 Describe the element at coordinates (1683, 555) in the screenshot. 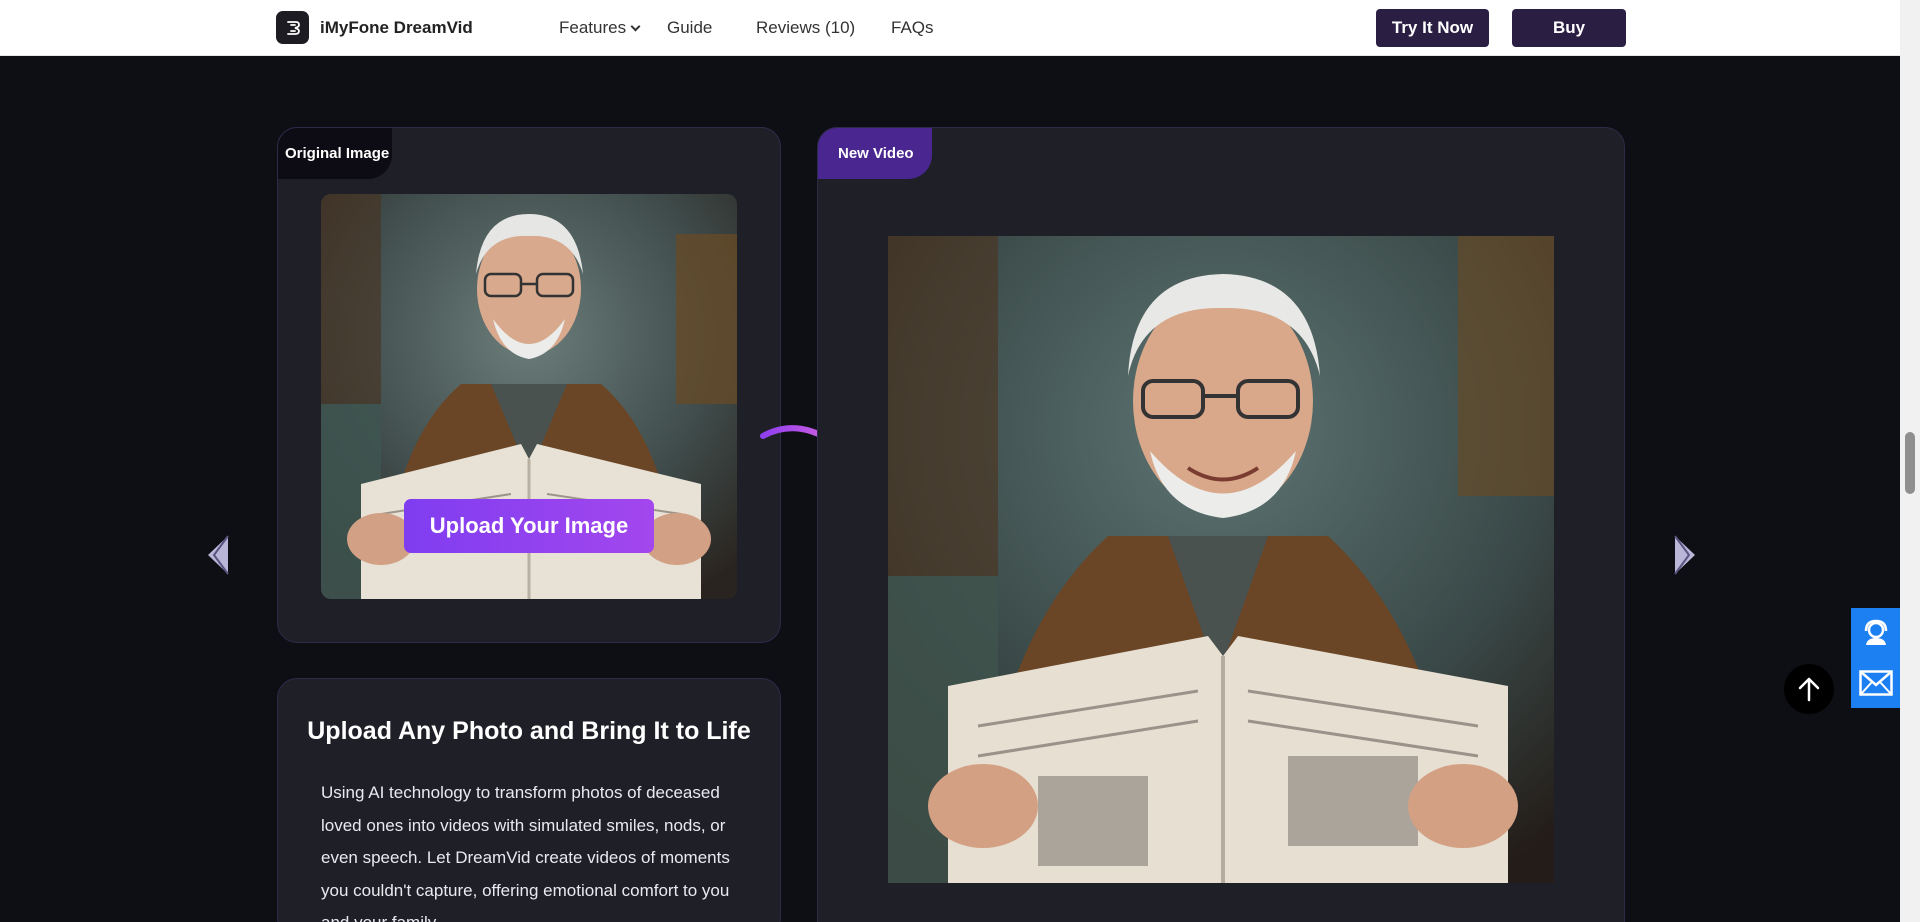

I see `arrow-right-icon` at that location.